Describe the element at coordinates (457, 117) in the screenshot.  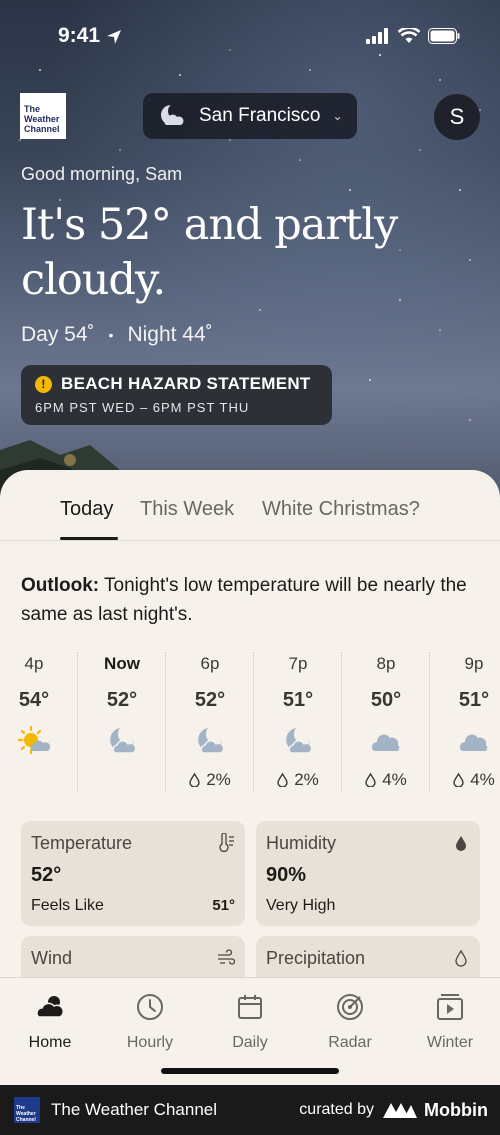
I see `avatar: S` at that location.